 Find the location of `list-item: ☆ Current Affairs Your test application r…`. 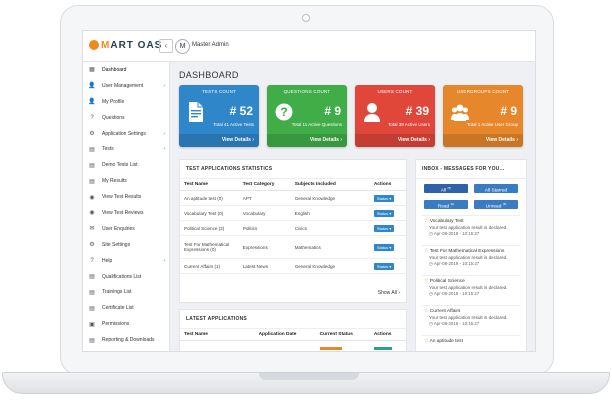

list-item: ☆ Current Affairs Your test application r… is located at coordinates (472, 317).